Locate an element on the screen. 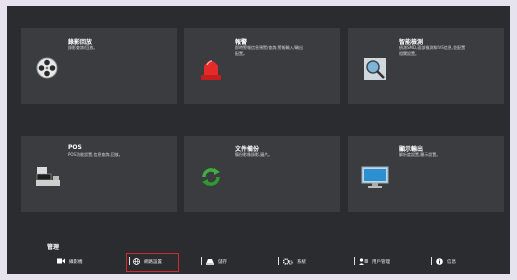 This screenshot has width=517, height=280. pos-terminal-icon is located at coordinates (48, 177).